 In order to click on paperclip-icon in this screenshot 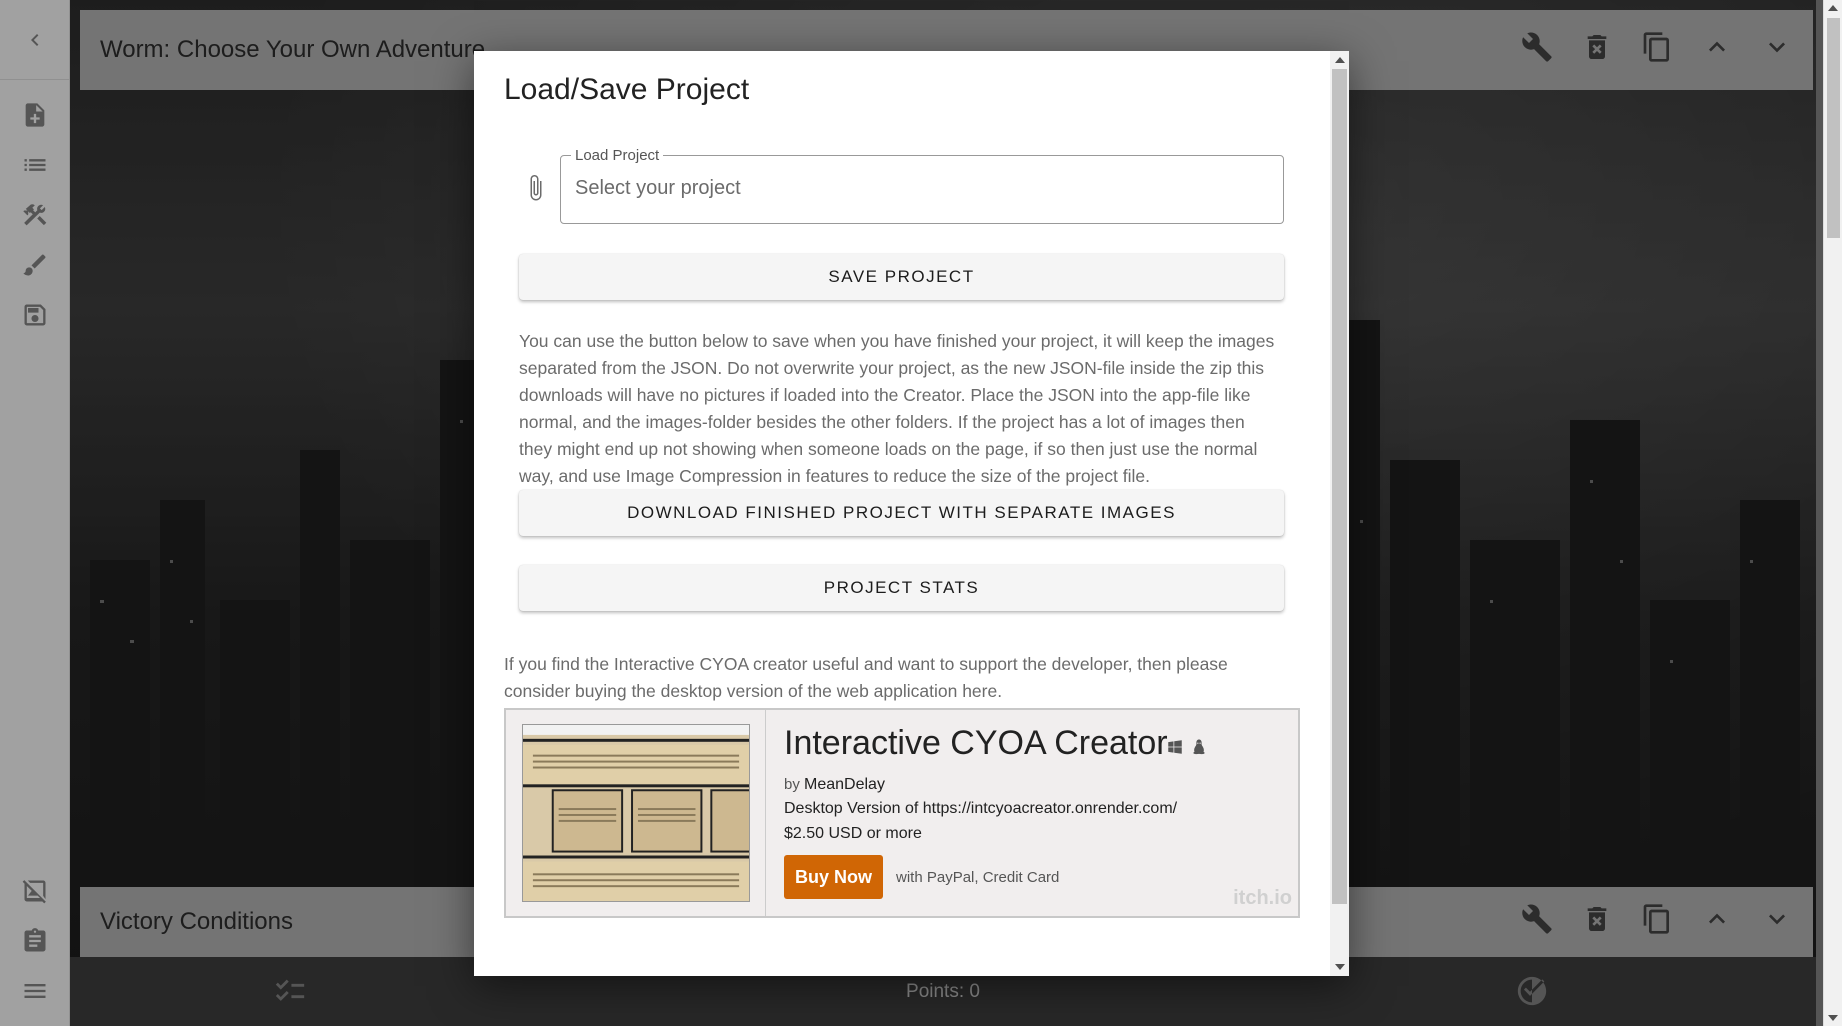, I will do `click(536, 189)`.